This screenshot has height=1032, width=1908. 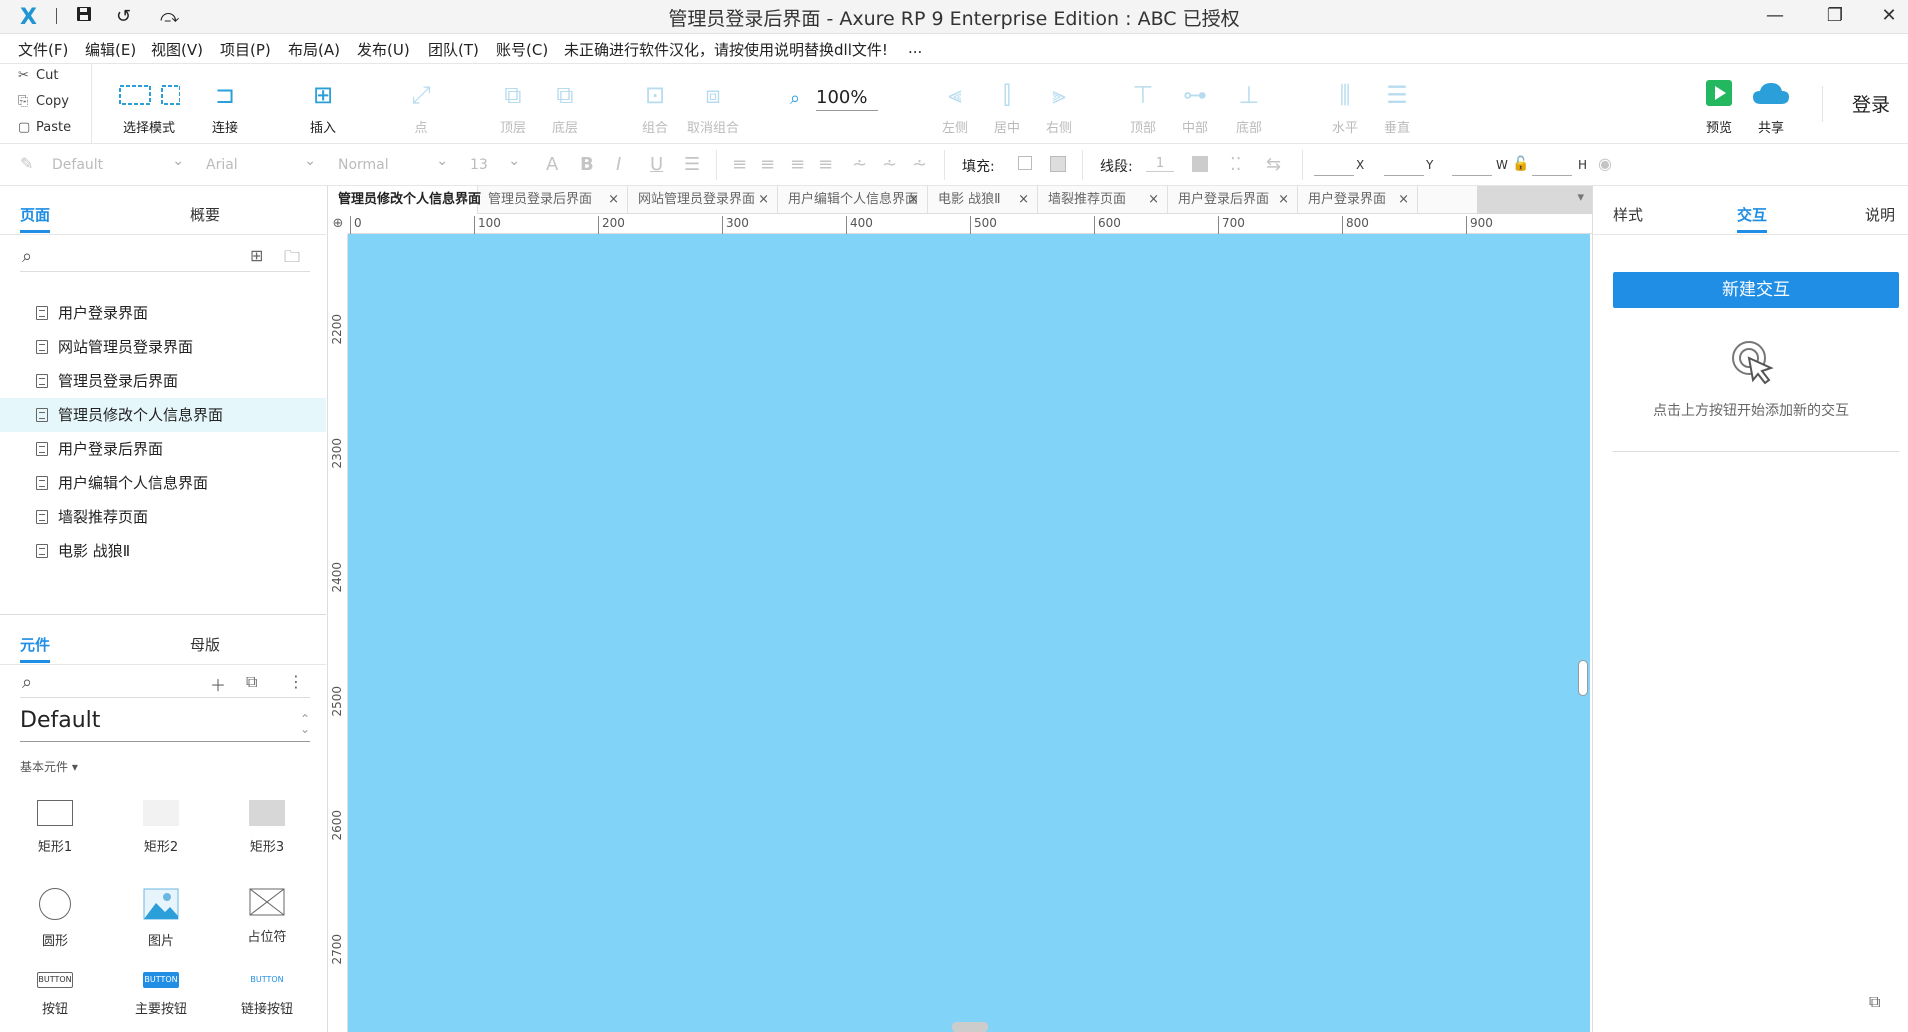 What do you see at coordinates (43, 101) in the screenshot?
I see `copy-button: ⎘ Copy` at bounding box center [43, 101].